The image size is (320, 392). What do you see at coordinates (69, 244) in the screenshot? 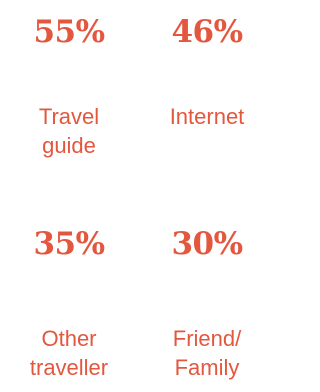
I see `stat-percent-other-traveller: 35%` at bounding box center [69, 244].